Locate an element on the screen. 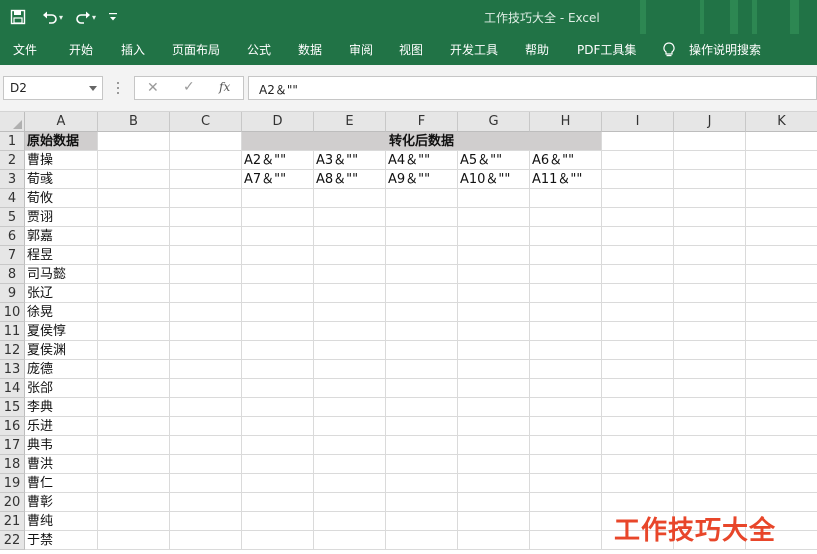 The height and width of the screenshot is (554, 817). tab-home: 开始 is located at coordinates (81, 49).